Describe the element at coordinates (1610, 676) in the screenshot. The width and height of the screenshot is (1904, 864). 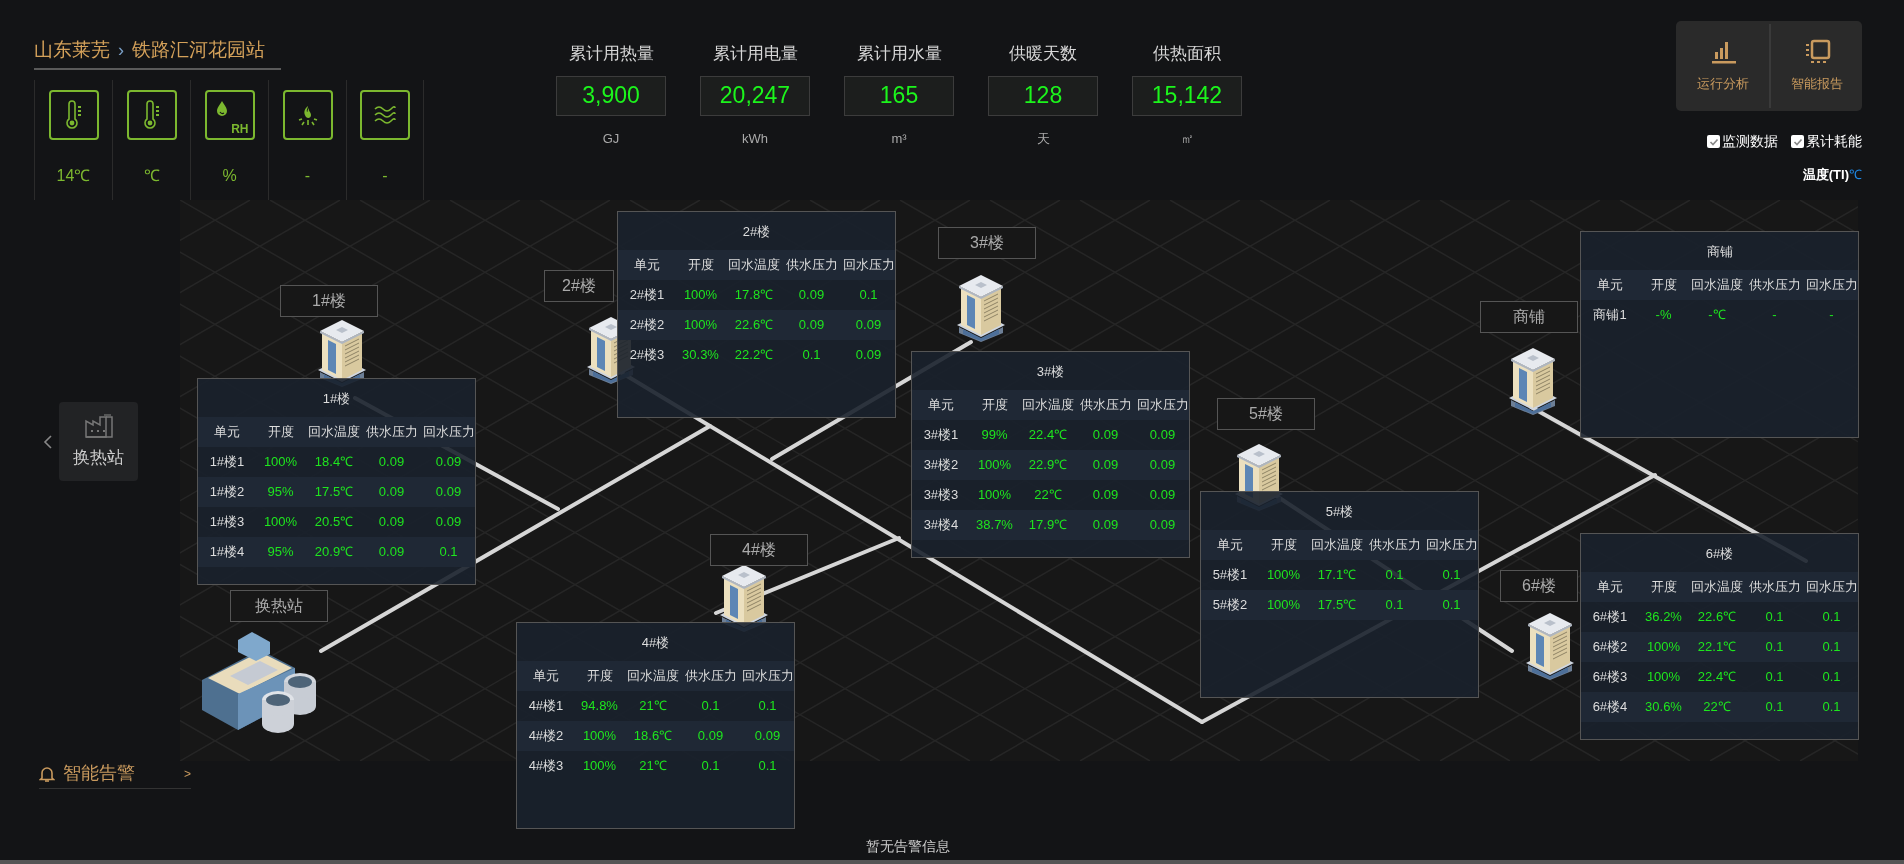
I see `table-cell-text: 6#楼3` at that location.